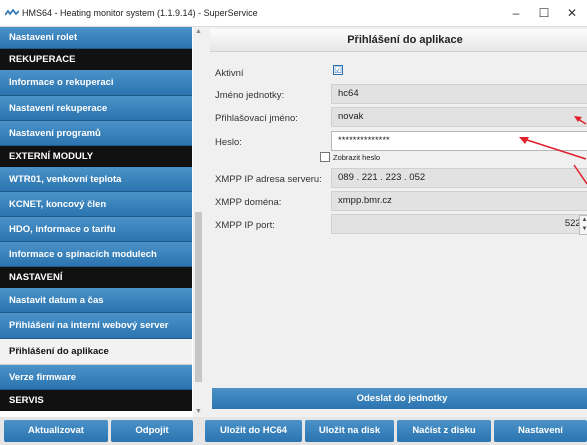 The width and height of the screenshot is (587, 445). Describe the element at coordinates (349, 431) in the screenshot. I see `save-to-disk-button: Uložit na disk` at that location.